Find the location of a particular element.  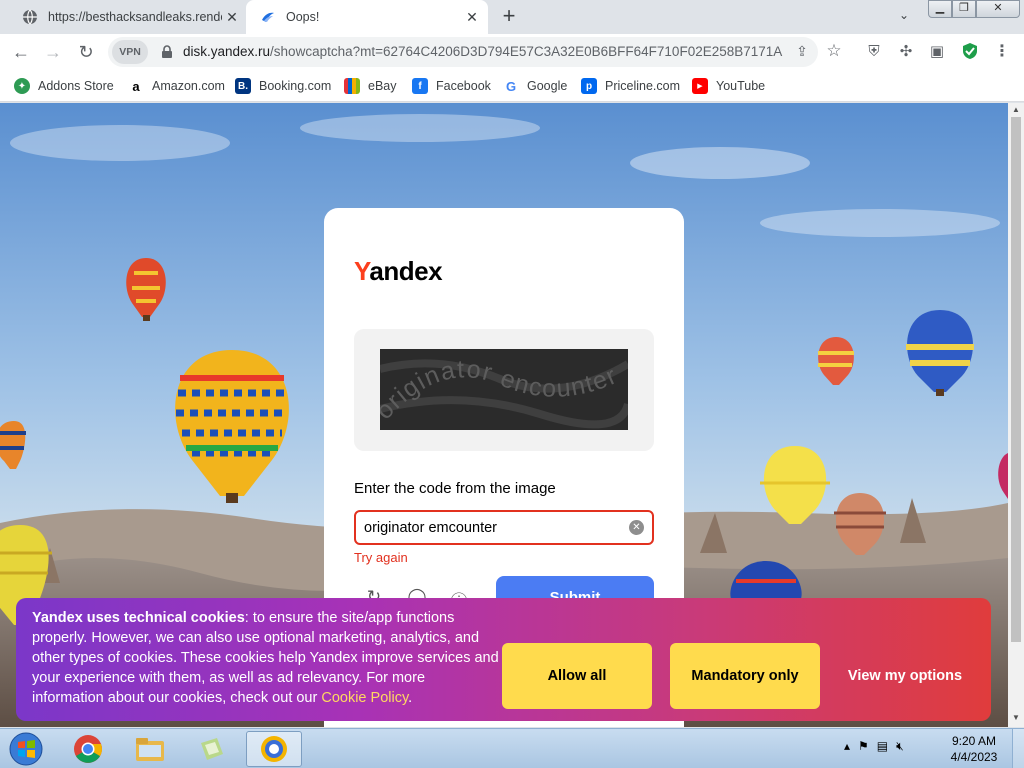

clear-input-icon: ✕ is located at coordinates (636, 527).